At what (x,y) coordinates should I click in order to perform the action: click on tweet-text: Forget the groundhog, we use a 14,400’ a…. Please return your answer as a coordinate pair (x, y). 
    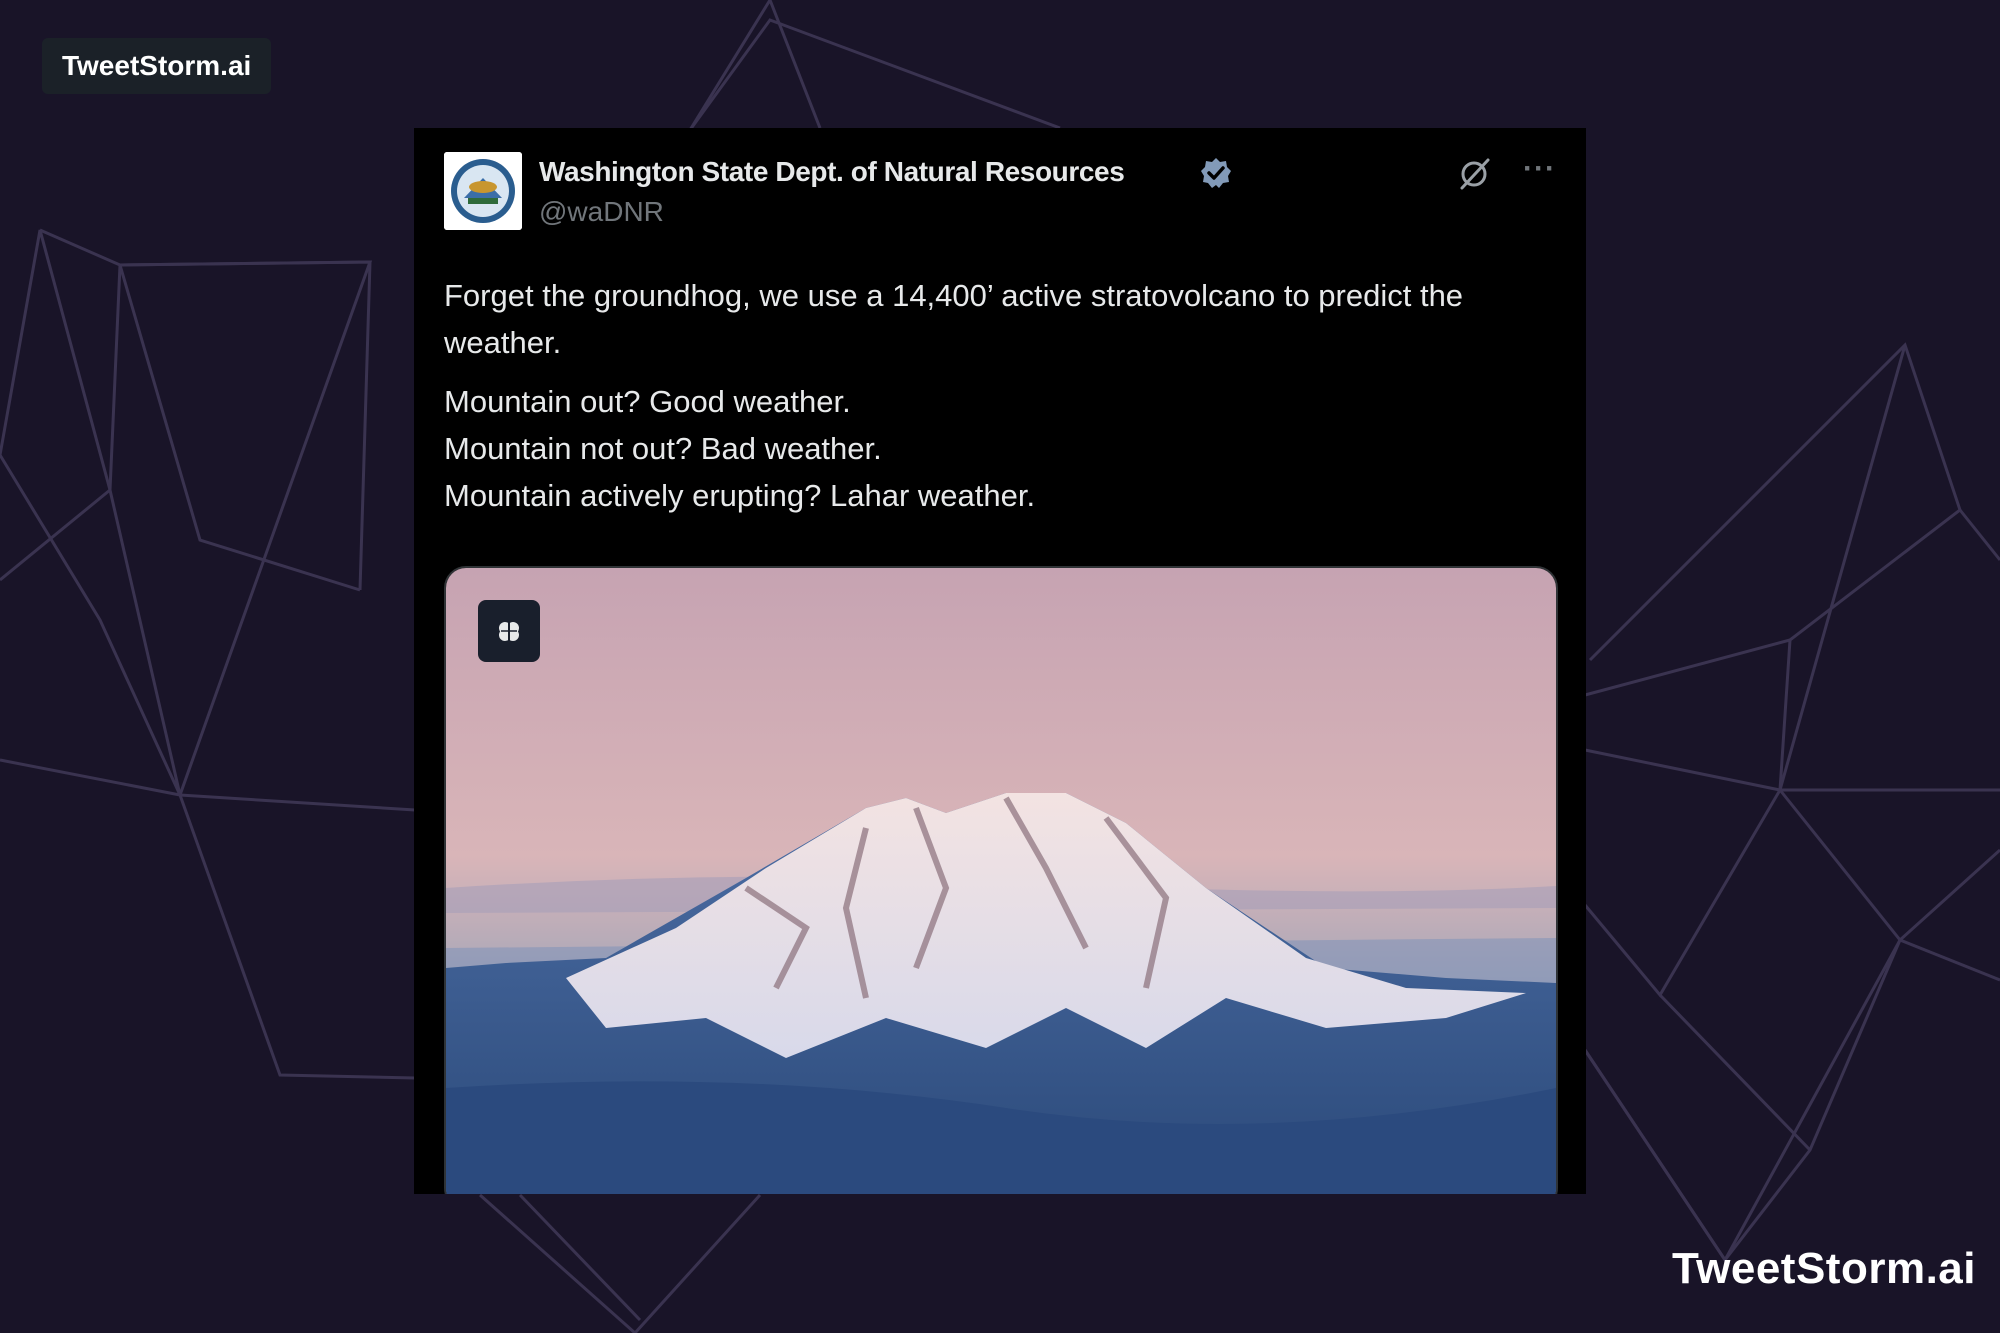
    Looking at the image, I should click on (1004, 398).